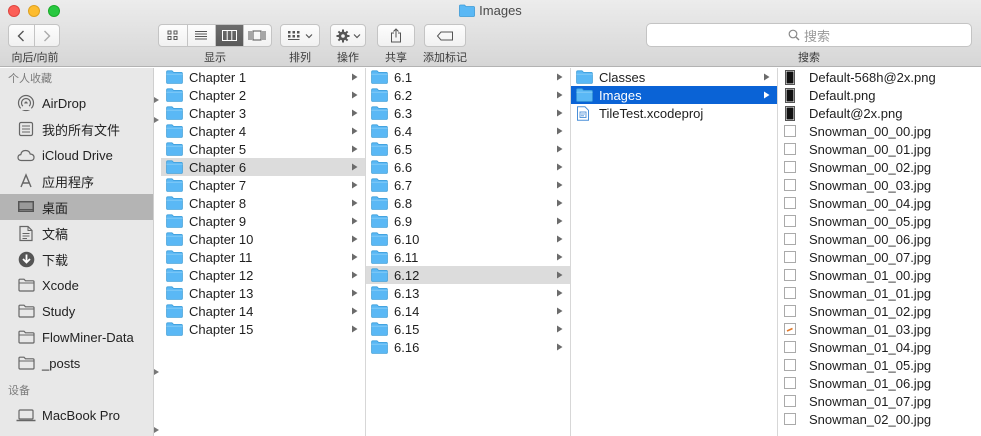 This screenshot has width=981, height=436. I want to click on chapter-folder-row: Chapter 3, so click(263, 113).